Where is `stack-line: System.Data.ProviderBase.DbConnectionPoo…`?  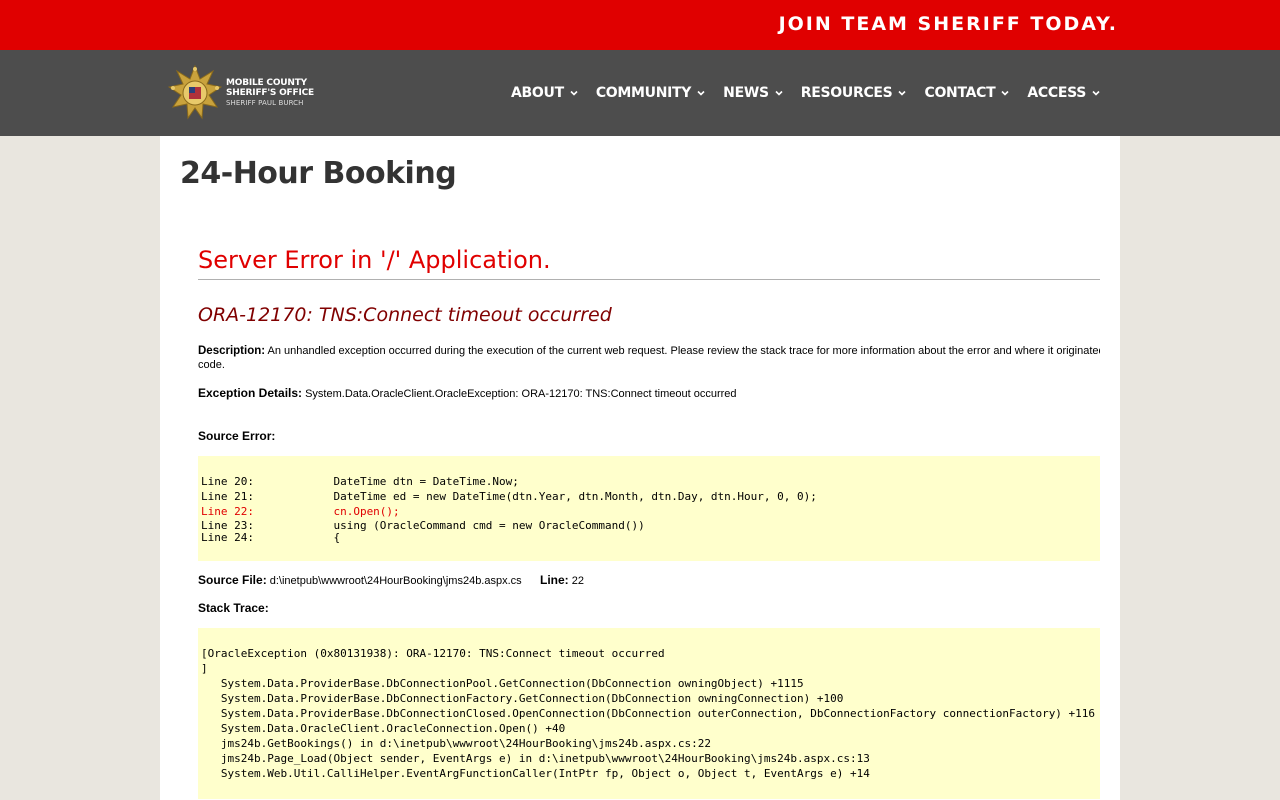
stack-line: System.Data.ProviderBase.DbConnectionPoo… is located at coordinates (502, 683).